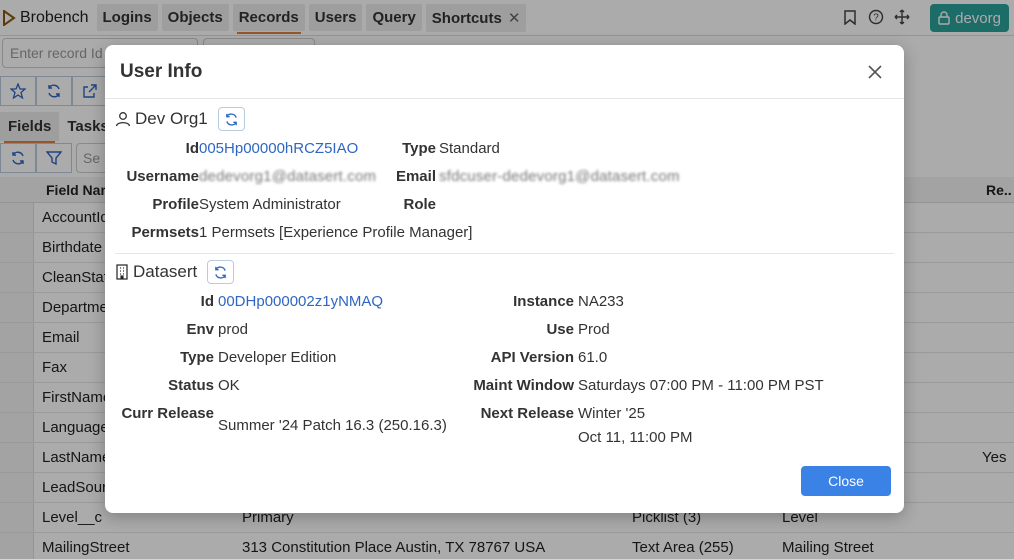  I want to click on close-icon, so click(875, 72).